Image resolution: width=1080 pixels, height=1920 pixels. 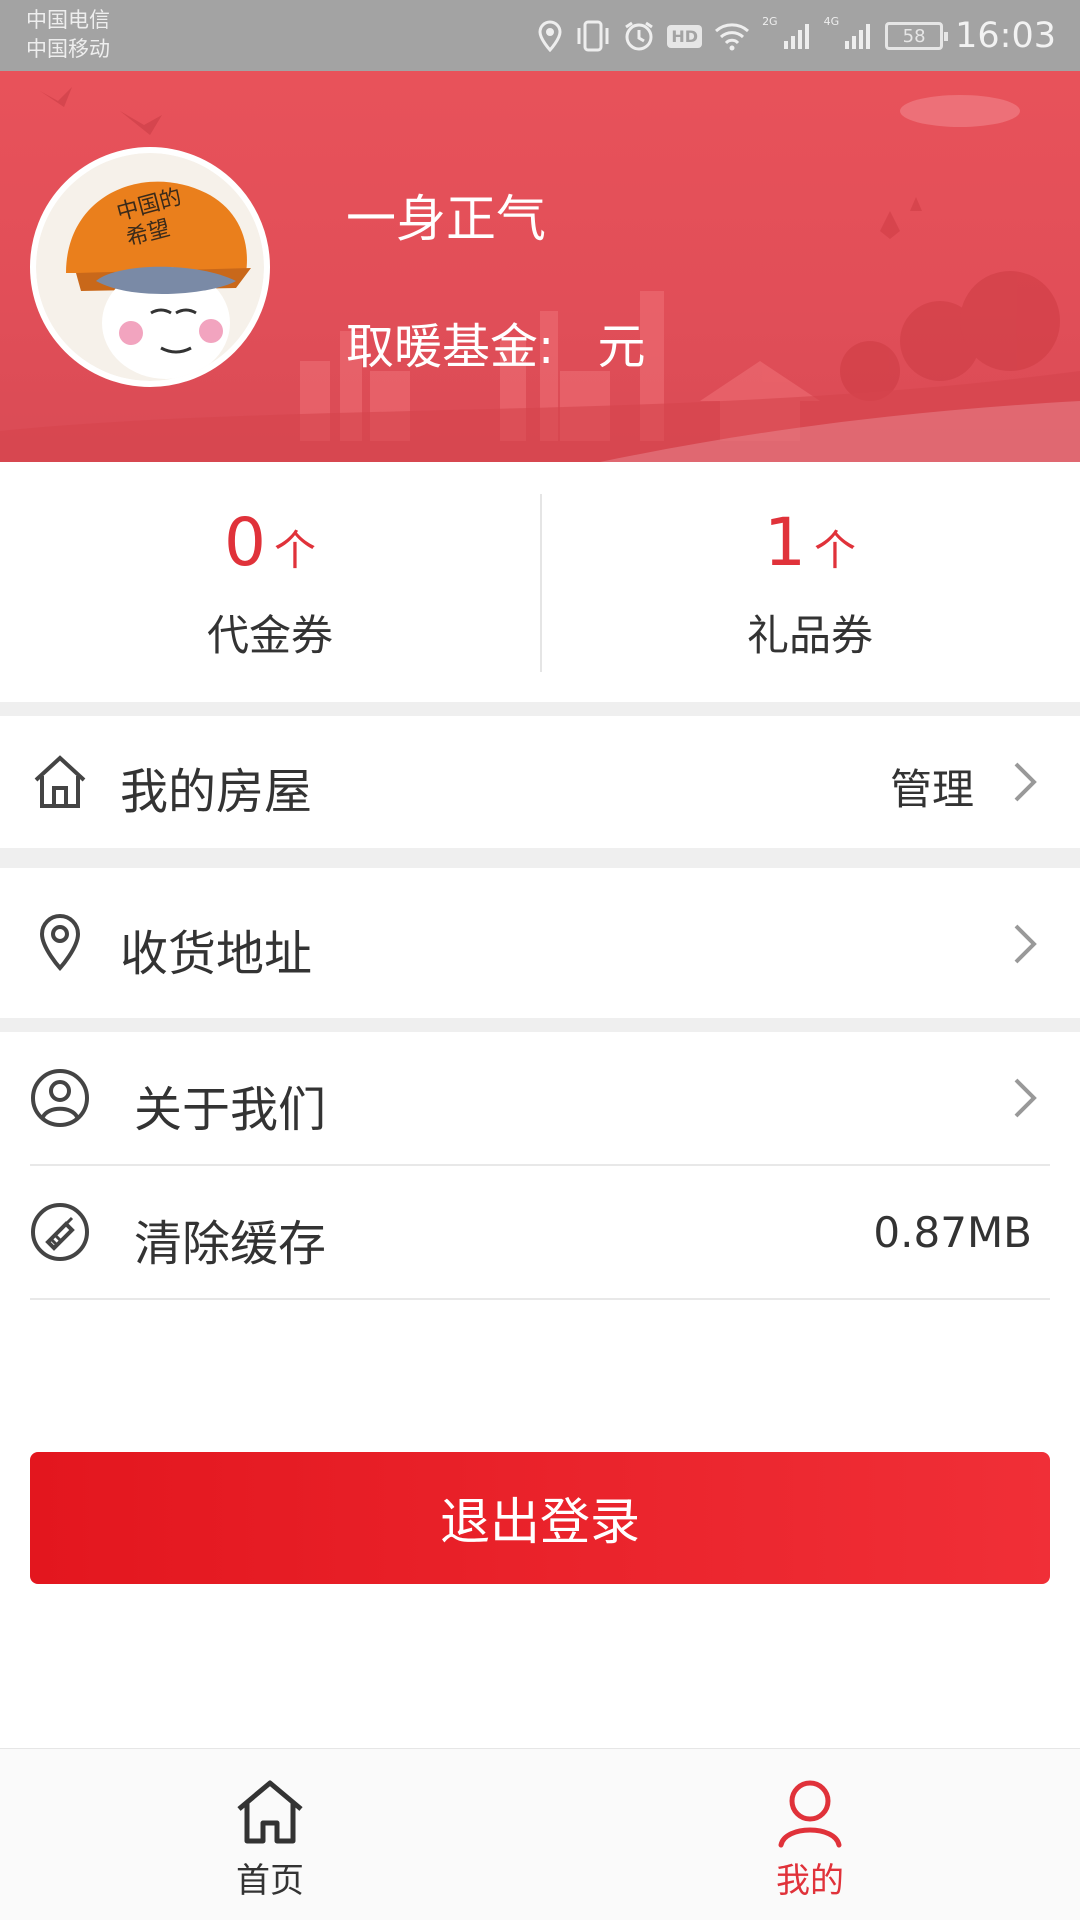 What do you see at coordinates (216, 954) in the screenshot?
I see `address-label: 收货地址` at bounding box center [216, 954].